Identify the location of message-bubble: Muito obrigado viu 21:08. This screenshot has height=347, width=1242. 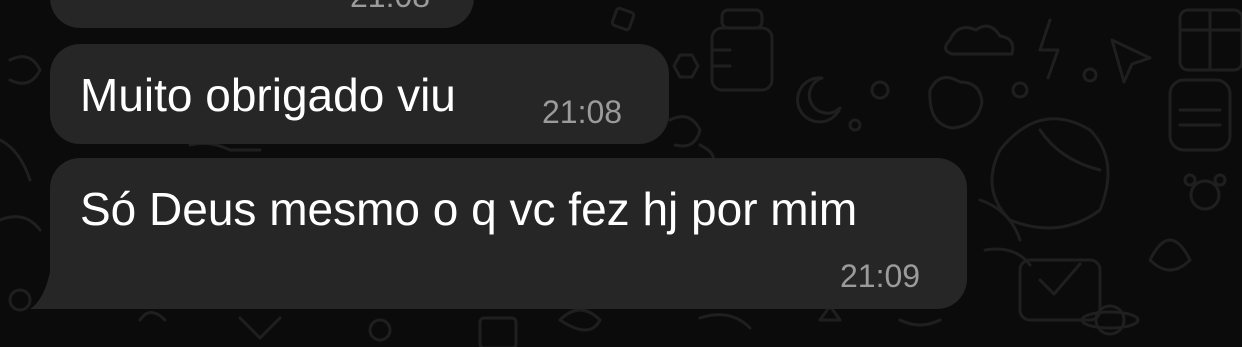
(359, 94).